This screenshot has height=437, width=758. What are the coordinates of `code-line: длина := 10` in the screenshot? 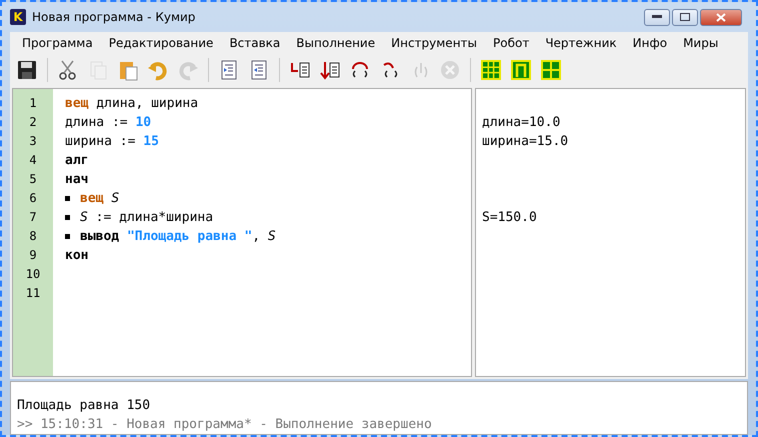 It's located at (108, 123).